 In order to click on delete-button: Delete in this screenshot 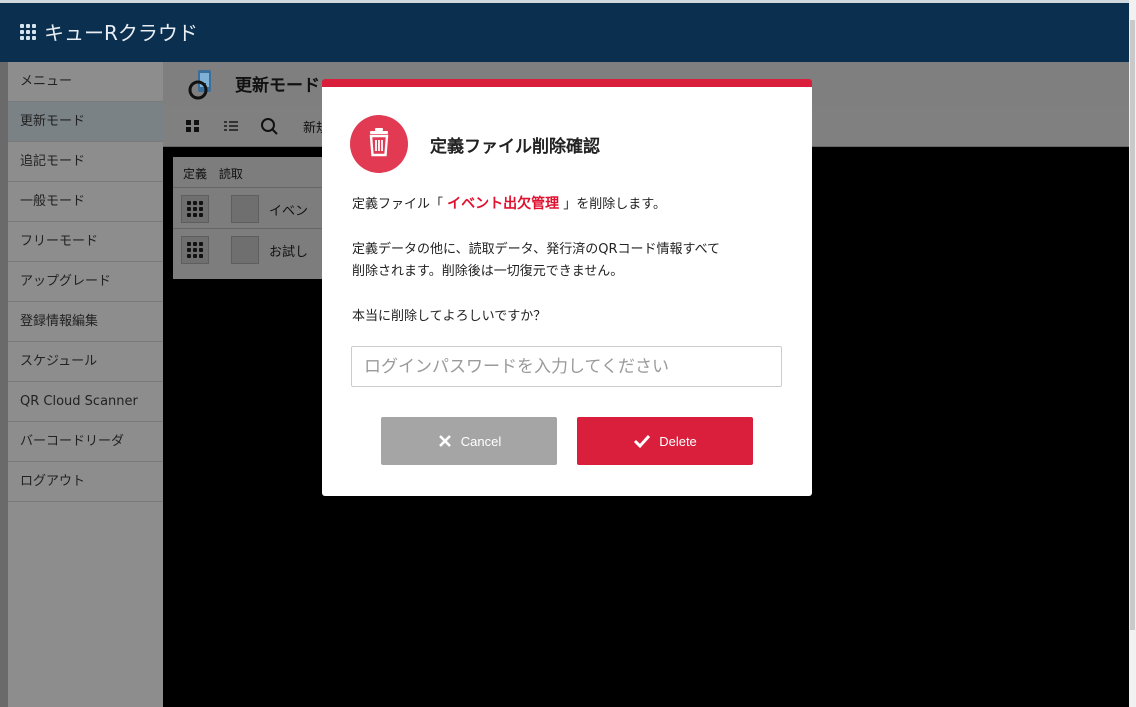, I will do `click(665, 441)`.